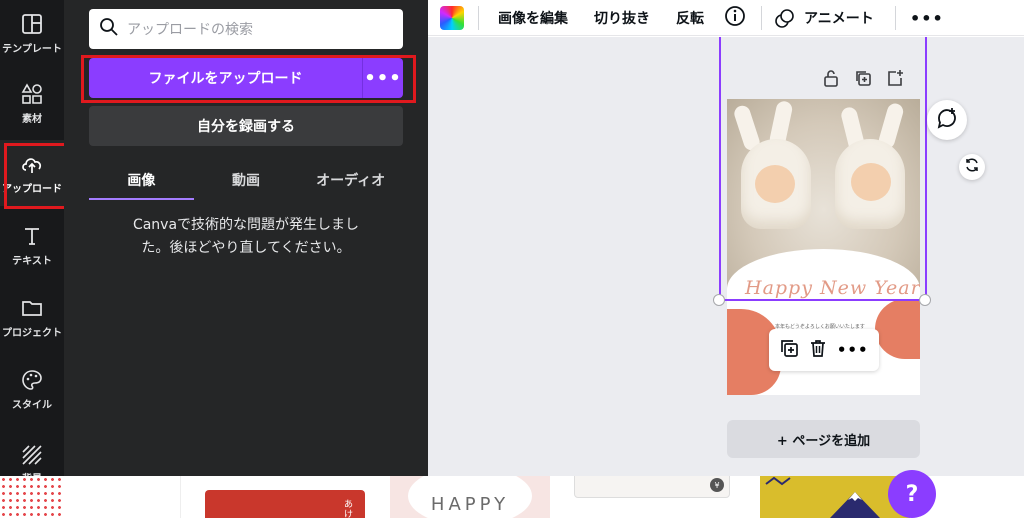  I want to click on search-icon, so click(109, 29).